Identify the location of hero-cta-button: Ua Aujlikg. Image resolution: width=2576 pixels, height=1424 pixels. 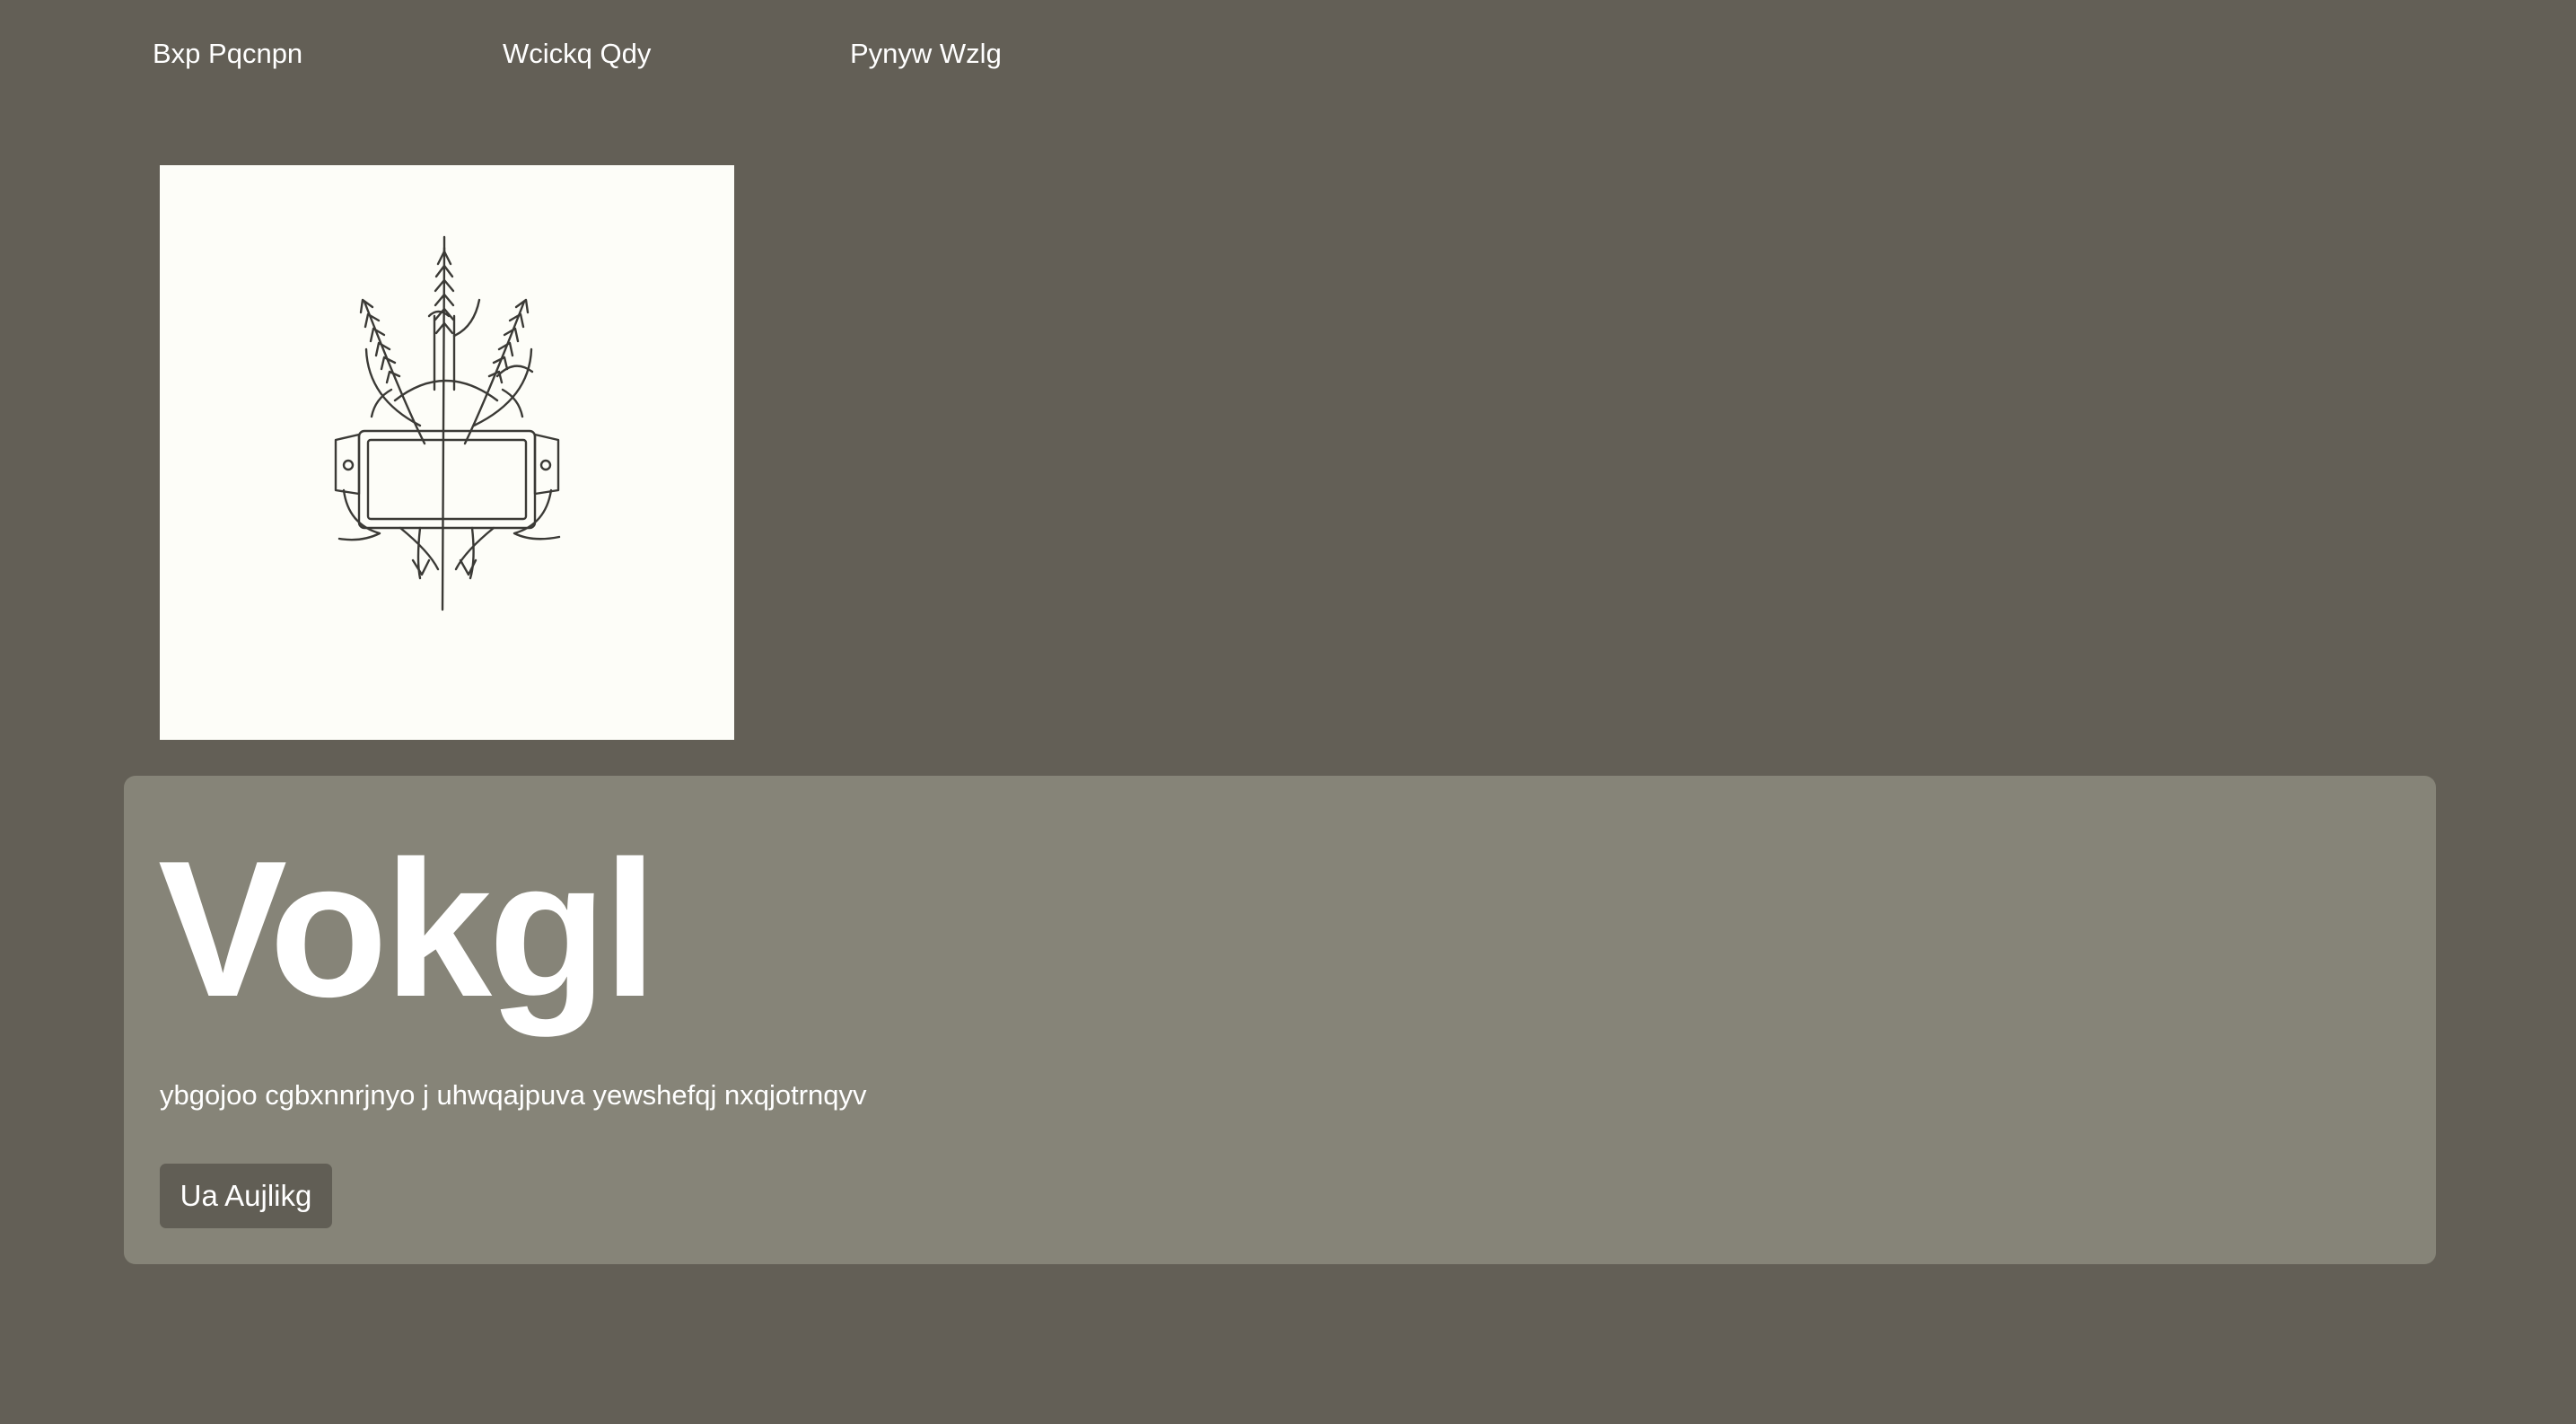
(246, 1196).